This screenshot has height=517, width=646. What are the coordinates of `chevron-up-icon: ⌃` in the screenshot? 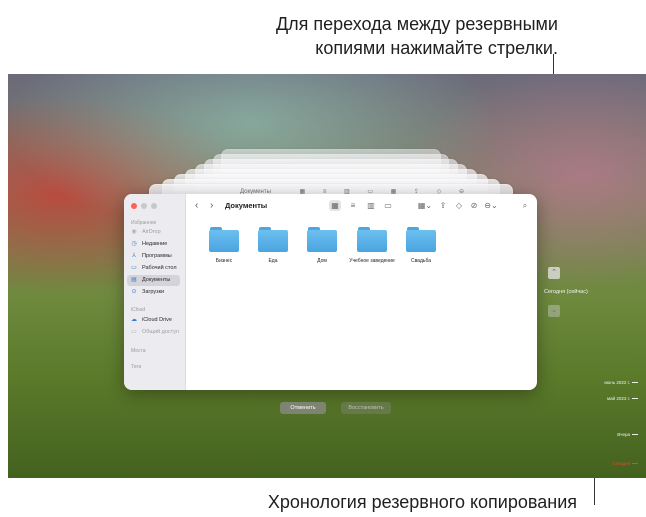 It's located at (554, 272).